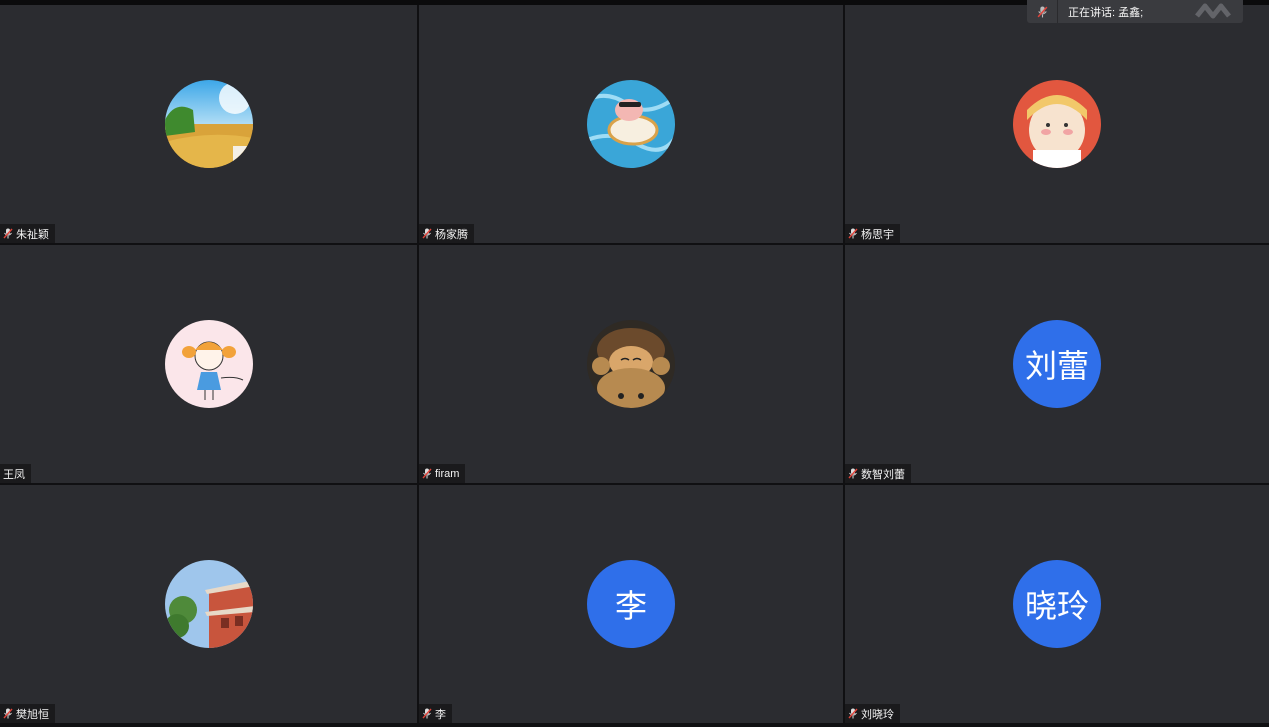 This screenshot has width=1269, height=727. I want to click on participant-name-tag: 王凤, so click(15, 473).